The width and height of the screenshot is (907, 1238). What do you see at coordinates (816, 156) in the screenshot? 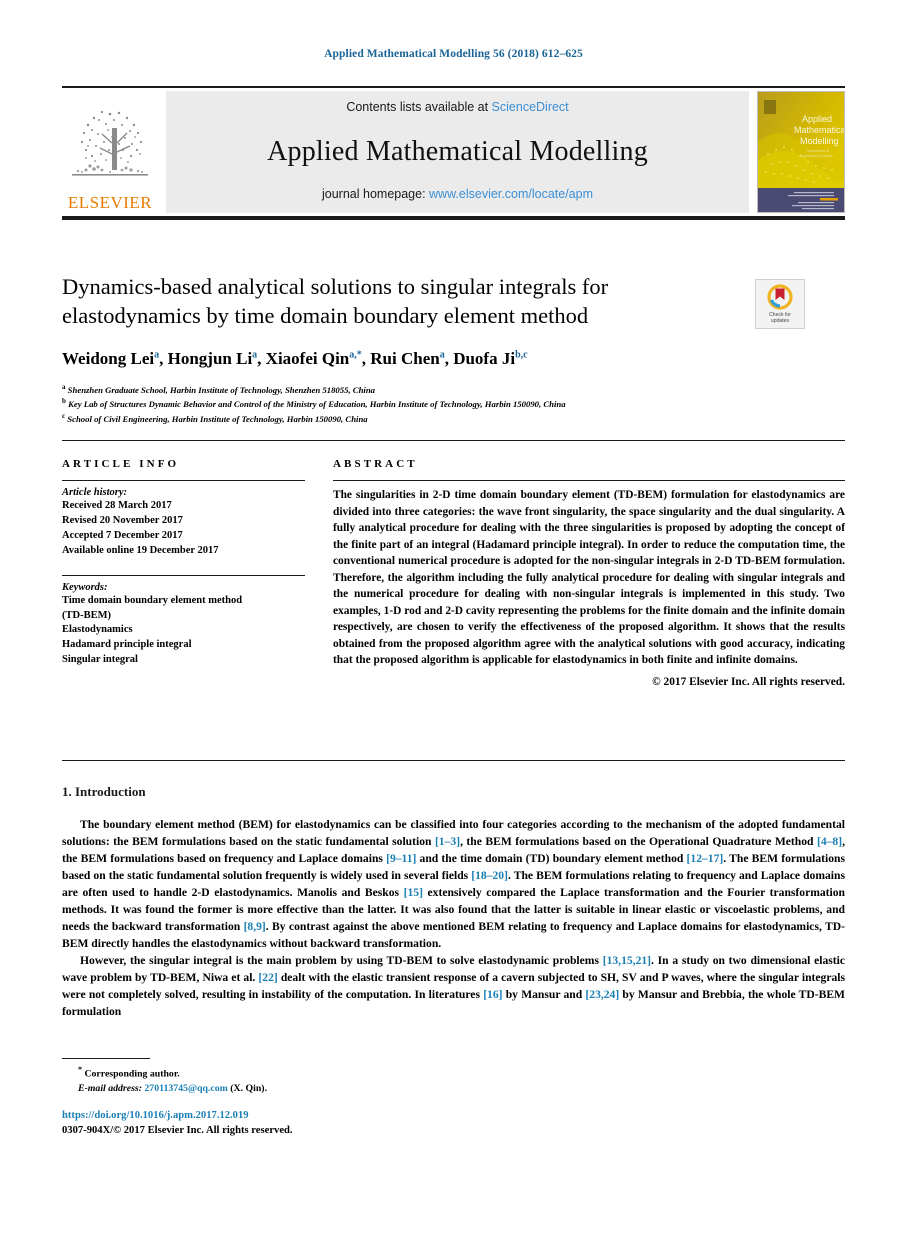
I see `svg-text: Engineering Sciences` at bounding box center [816, 156].